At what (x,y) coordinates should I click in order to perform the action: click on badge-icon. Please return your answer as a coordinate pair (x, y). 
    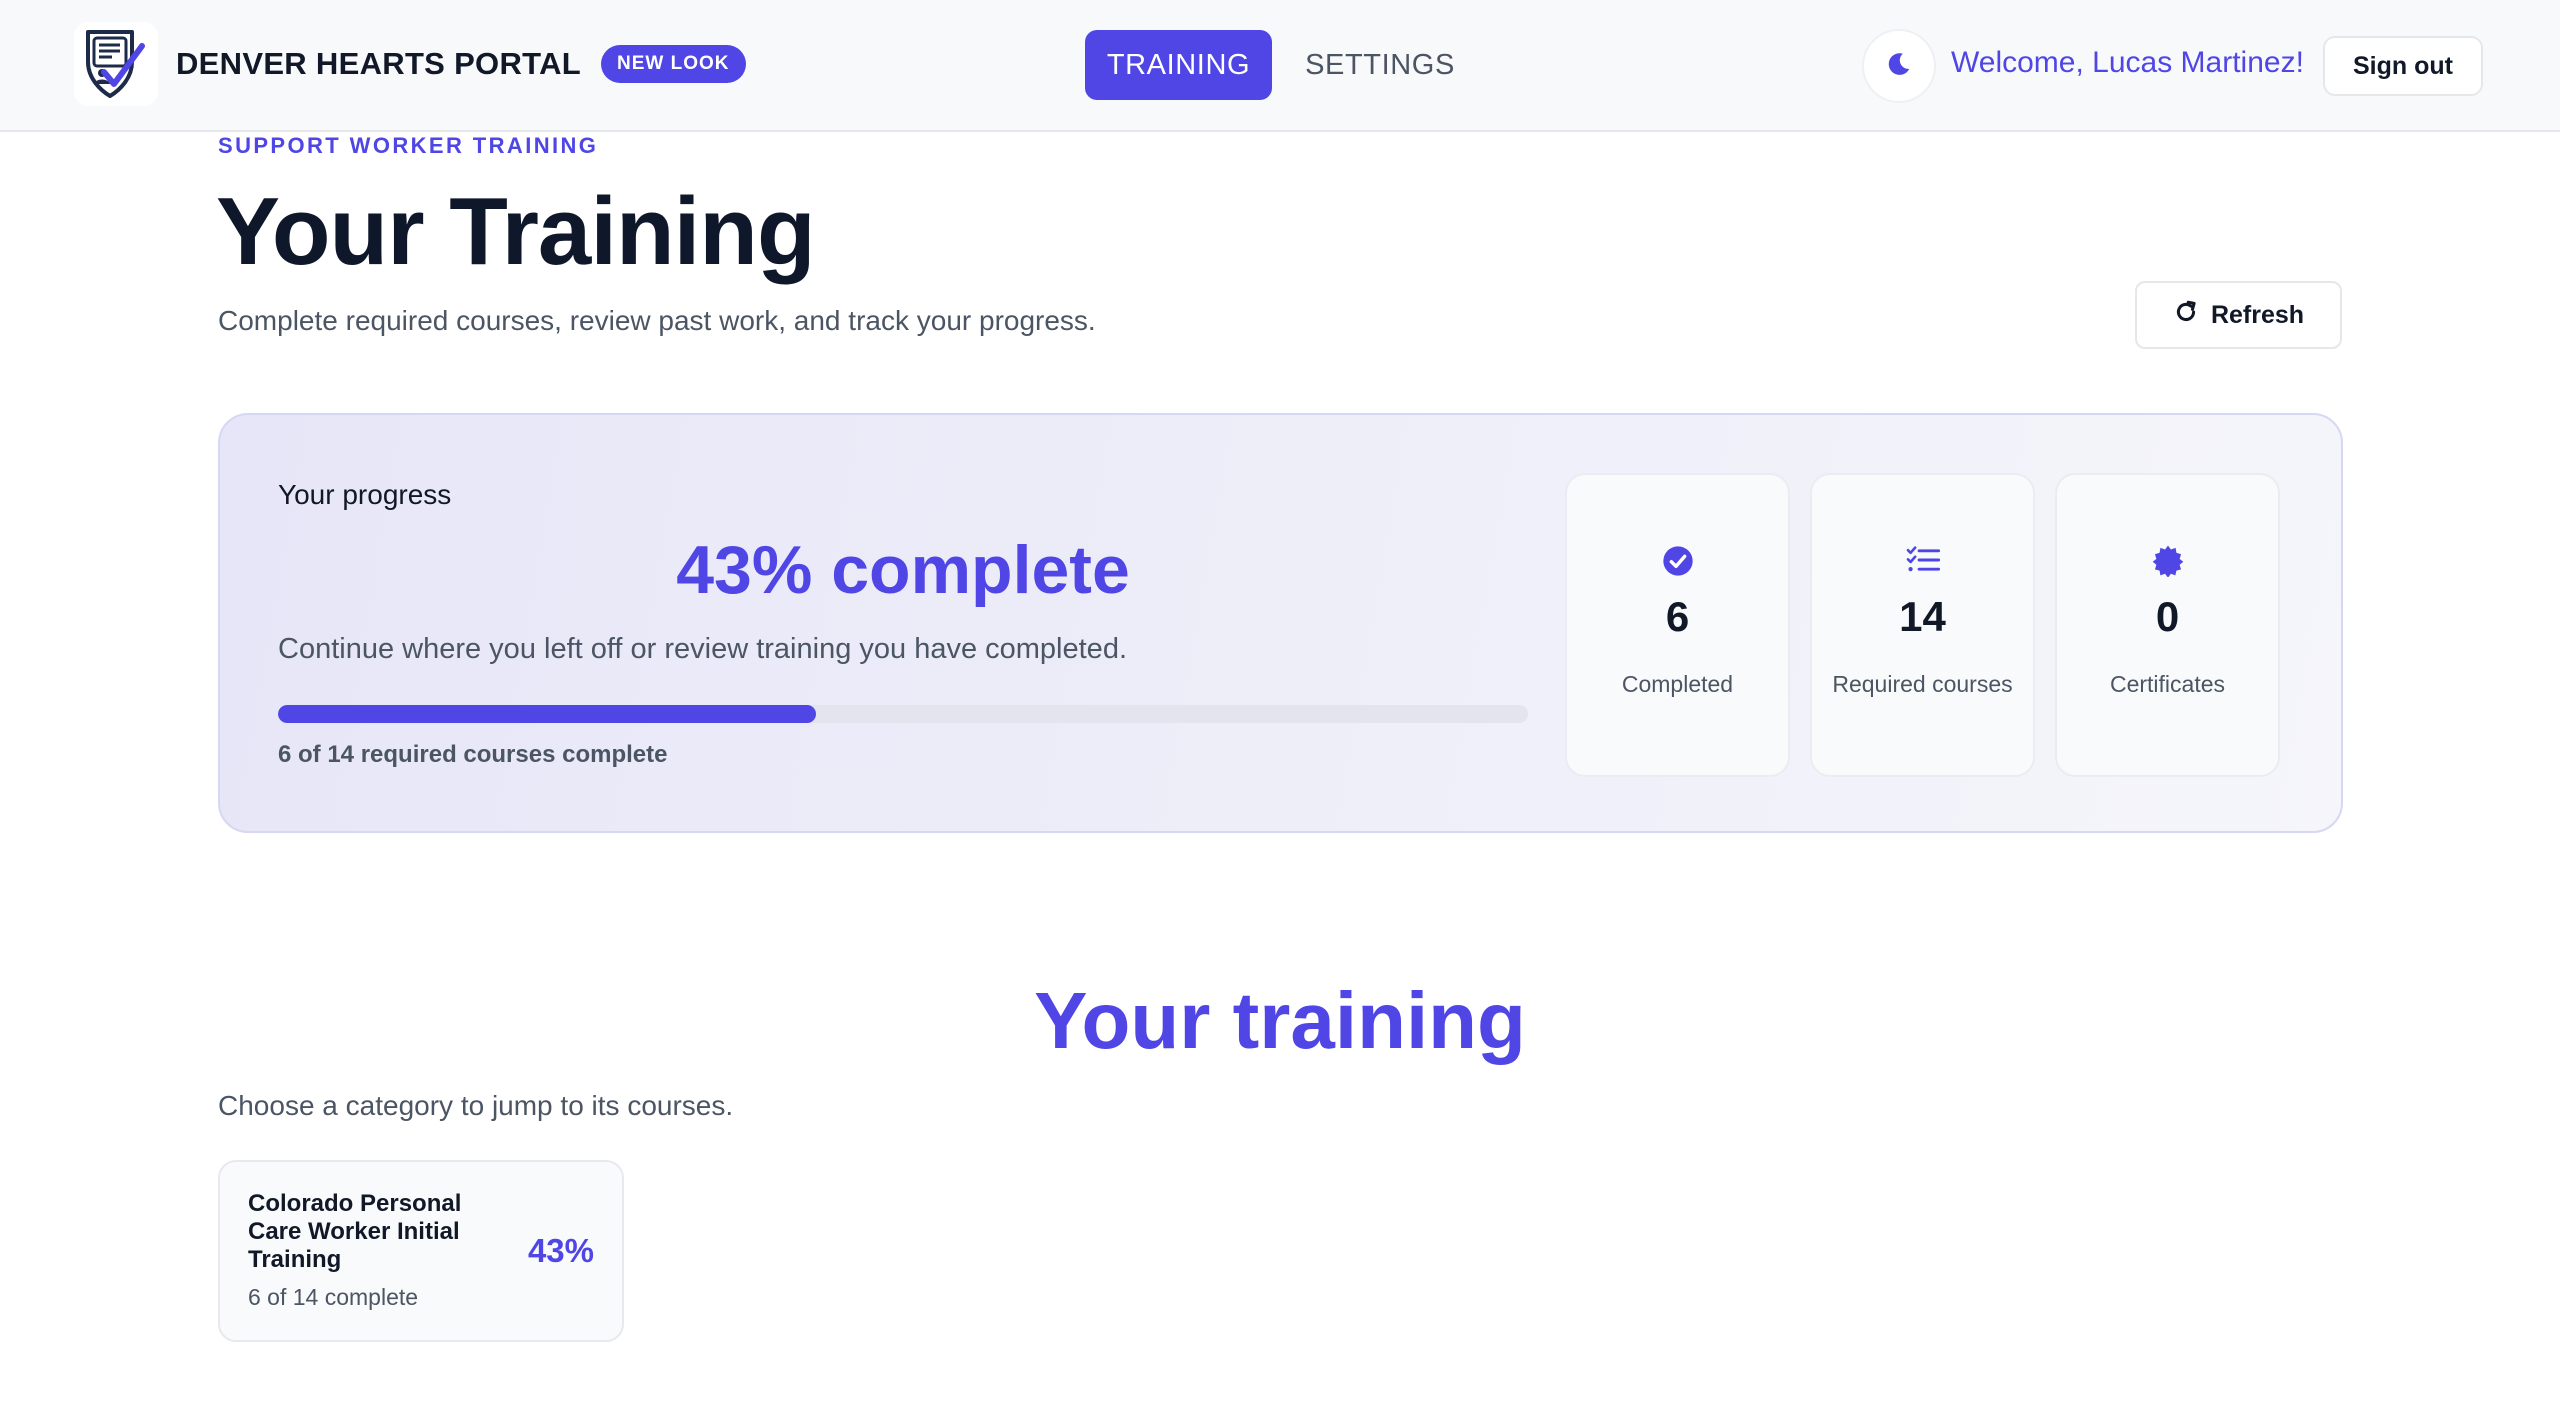
    Looking at the image, I should click on (2167, 561).